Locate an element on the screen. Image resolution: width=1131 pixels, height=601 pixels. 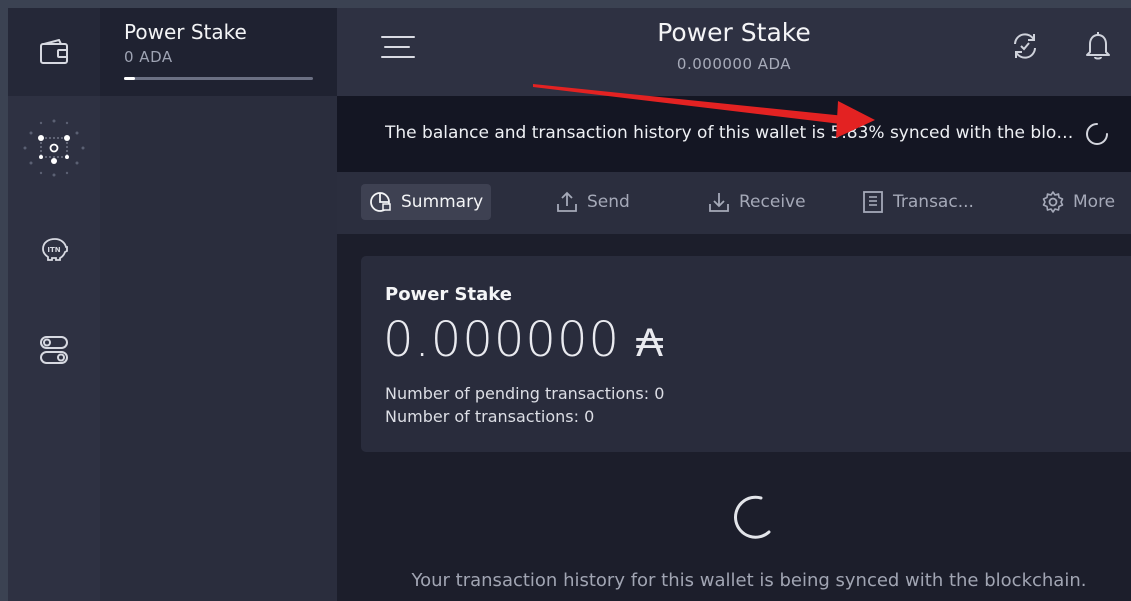
pending-transactions-count: Number of pending transactions: 0 is located at coordinates (525, 393).